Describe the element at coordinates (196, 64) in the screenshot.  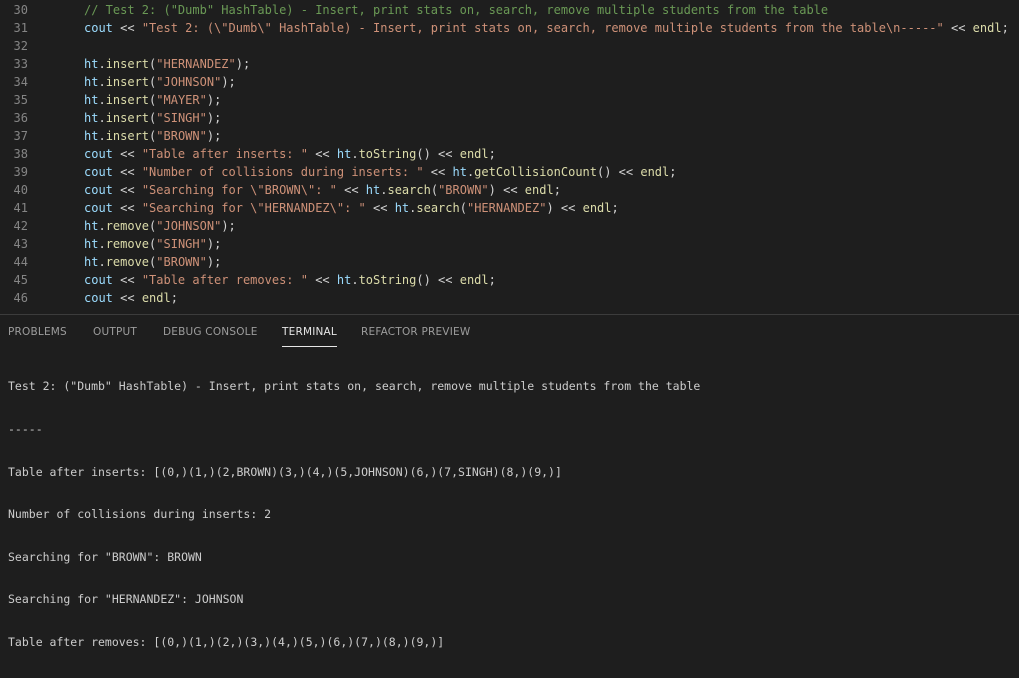
I see `code-token: "HERNANDEZ"` at that location.